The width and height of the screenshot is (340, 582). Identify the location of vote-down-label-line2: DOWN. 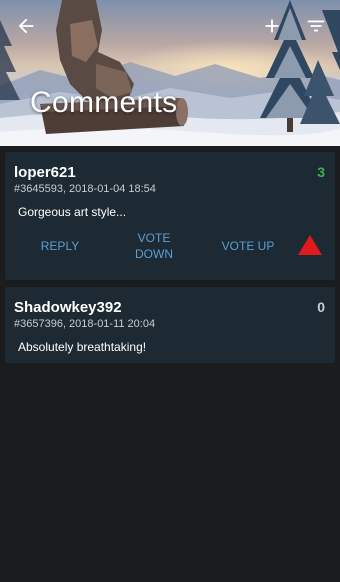
(154, 254).